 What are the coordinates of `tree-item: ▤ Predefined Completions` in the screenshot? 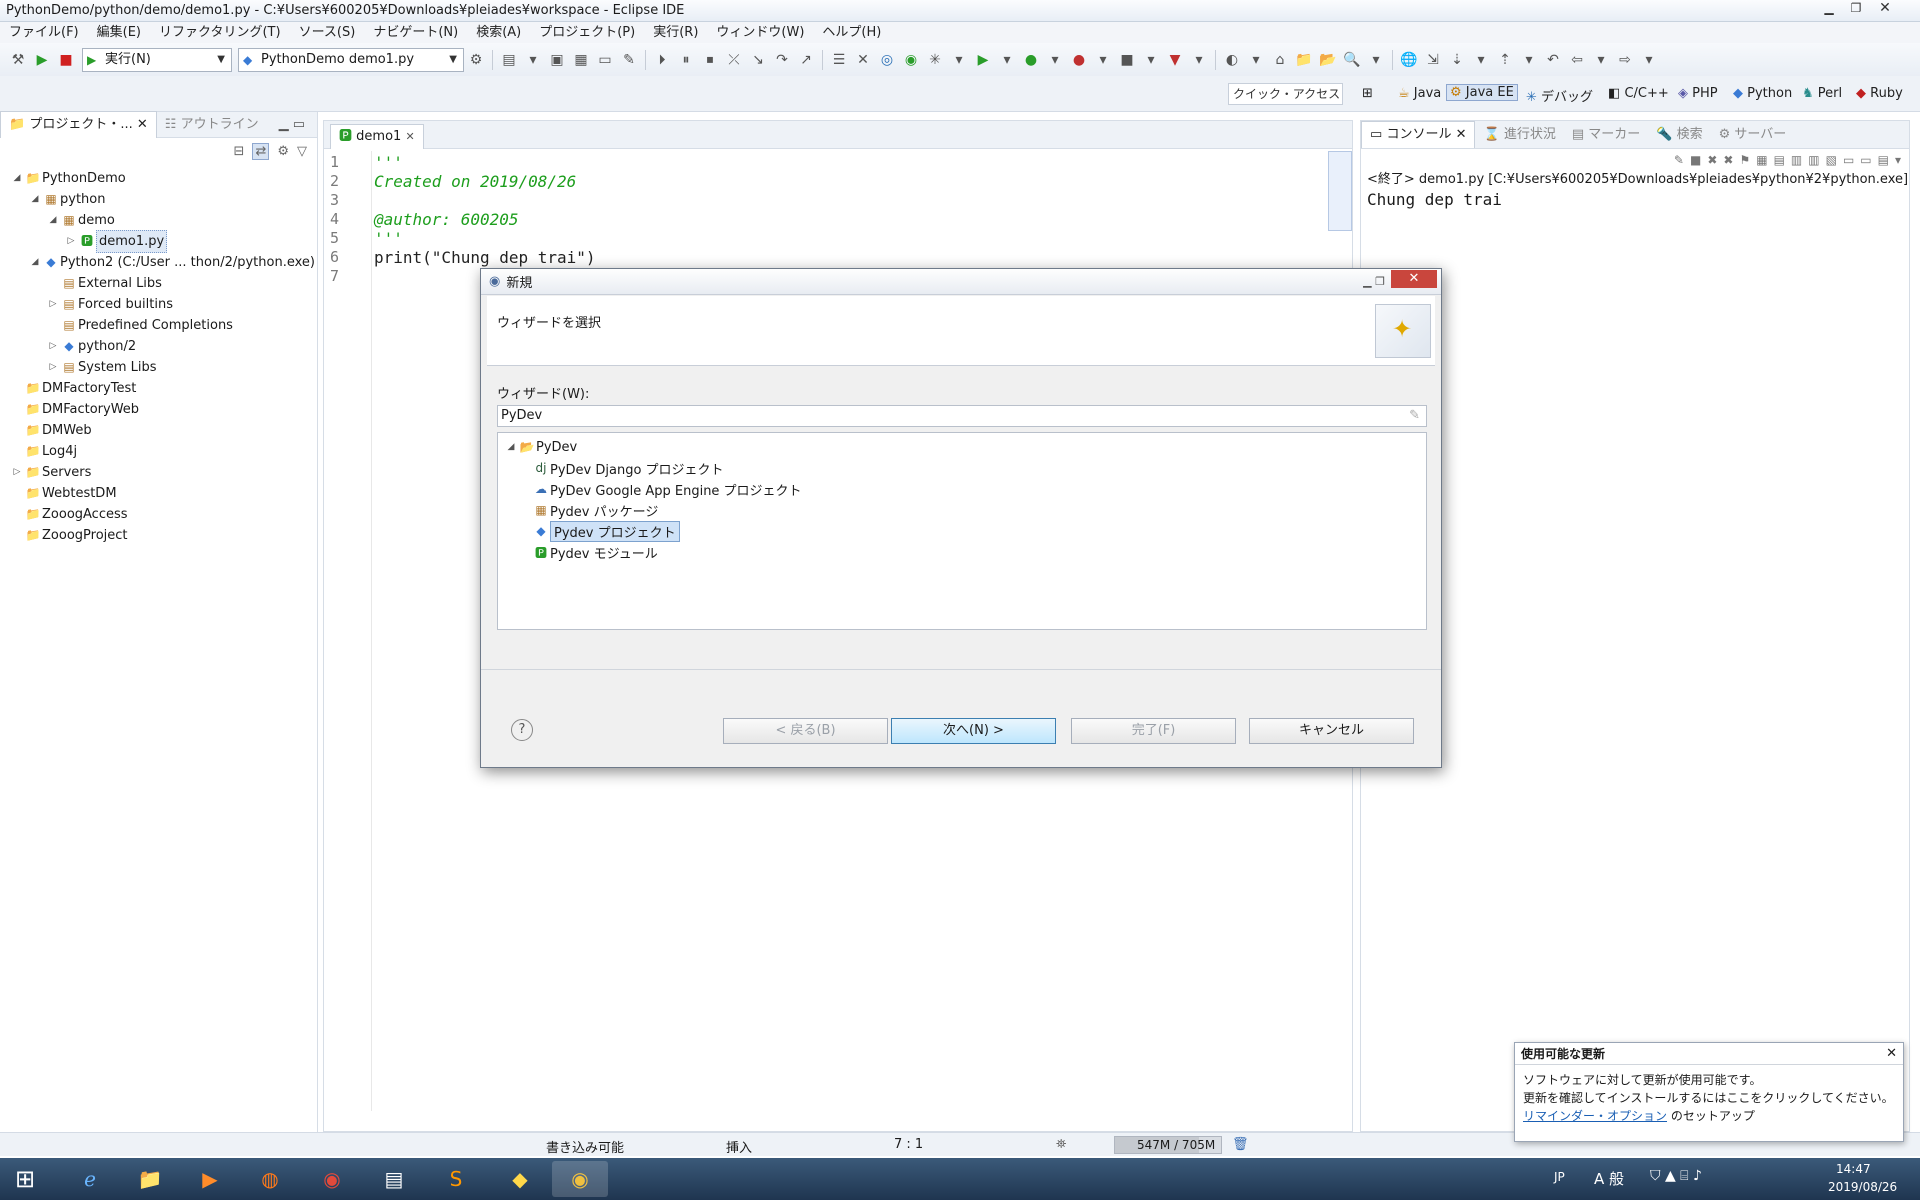 It's located at (139, 325).